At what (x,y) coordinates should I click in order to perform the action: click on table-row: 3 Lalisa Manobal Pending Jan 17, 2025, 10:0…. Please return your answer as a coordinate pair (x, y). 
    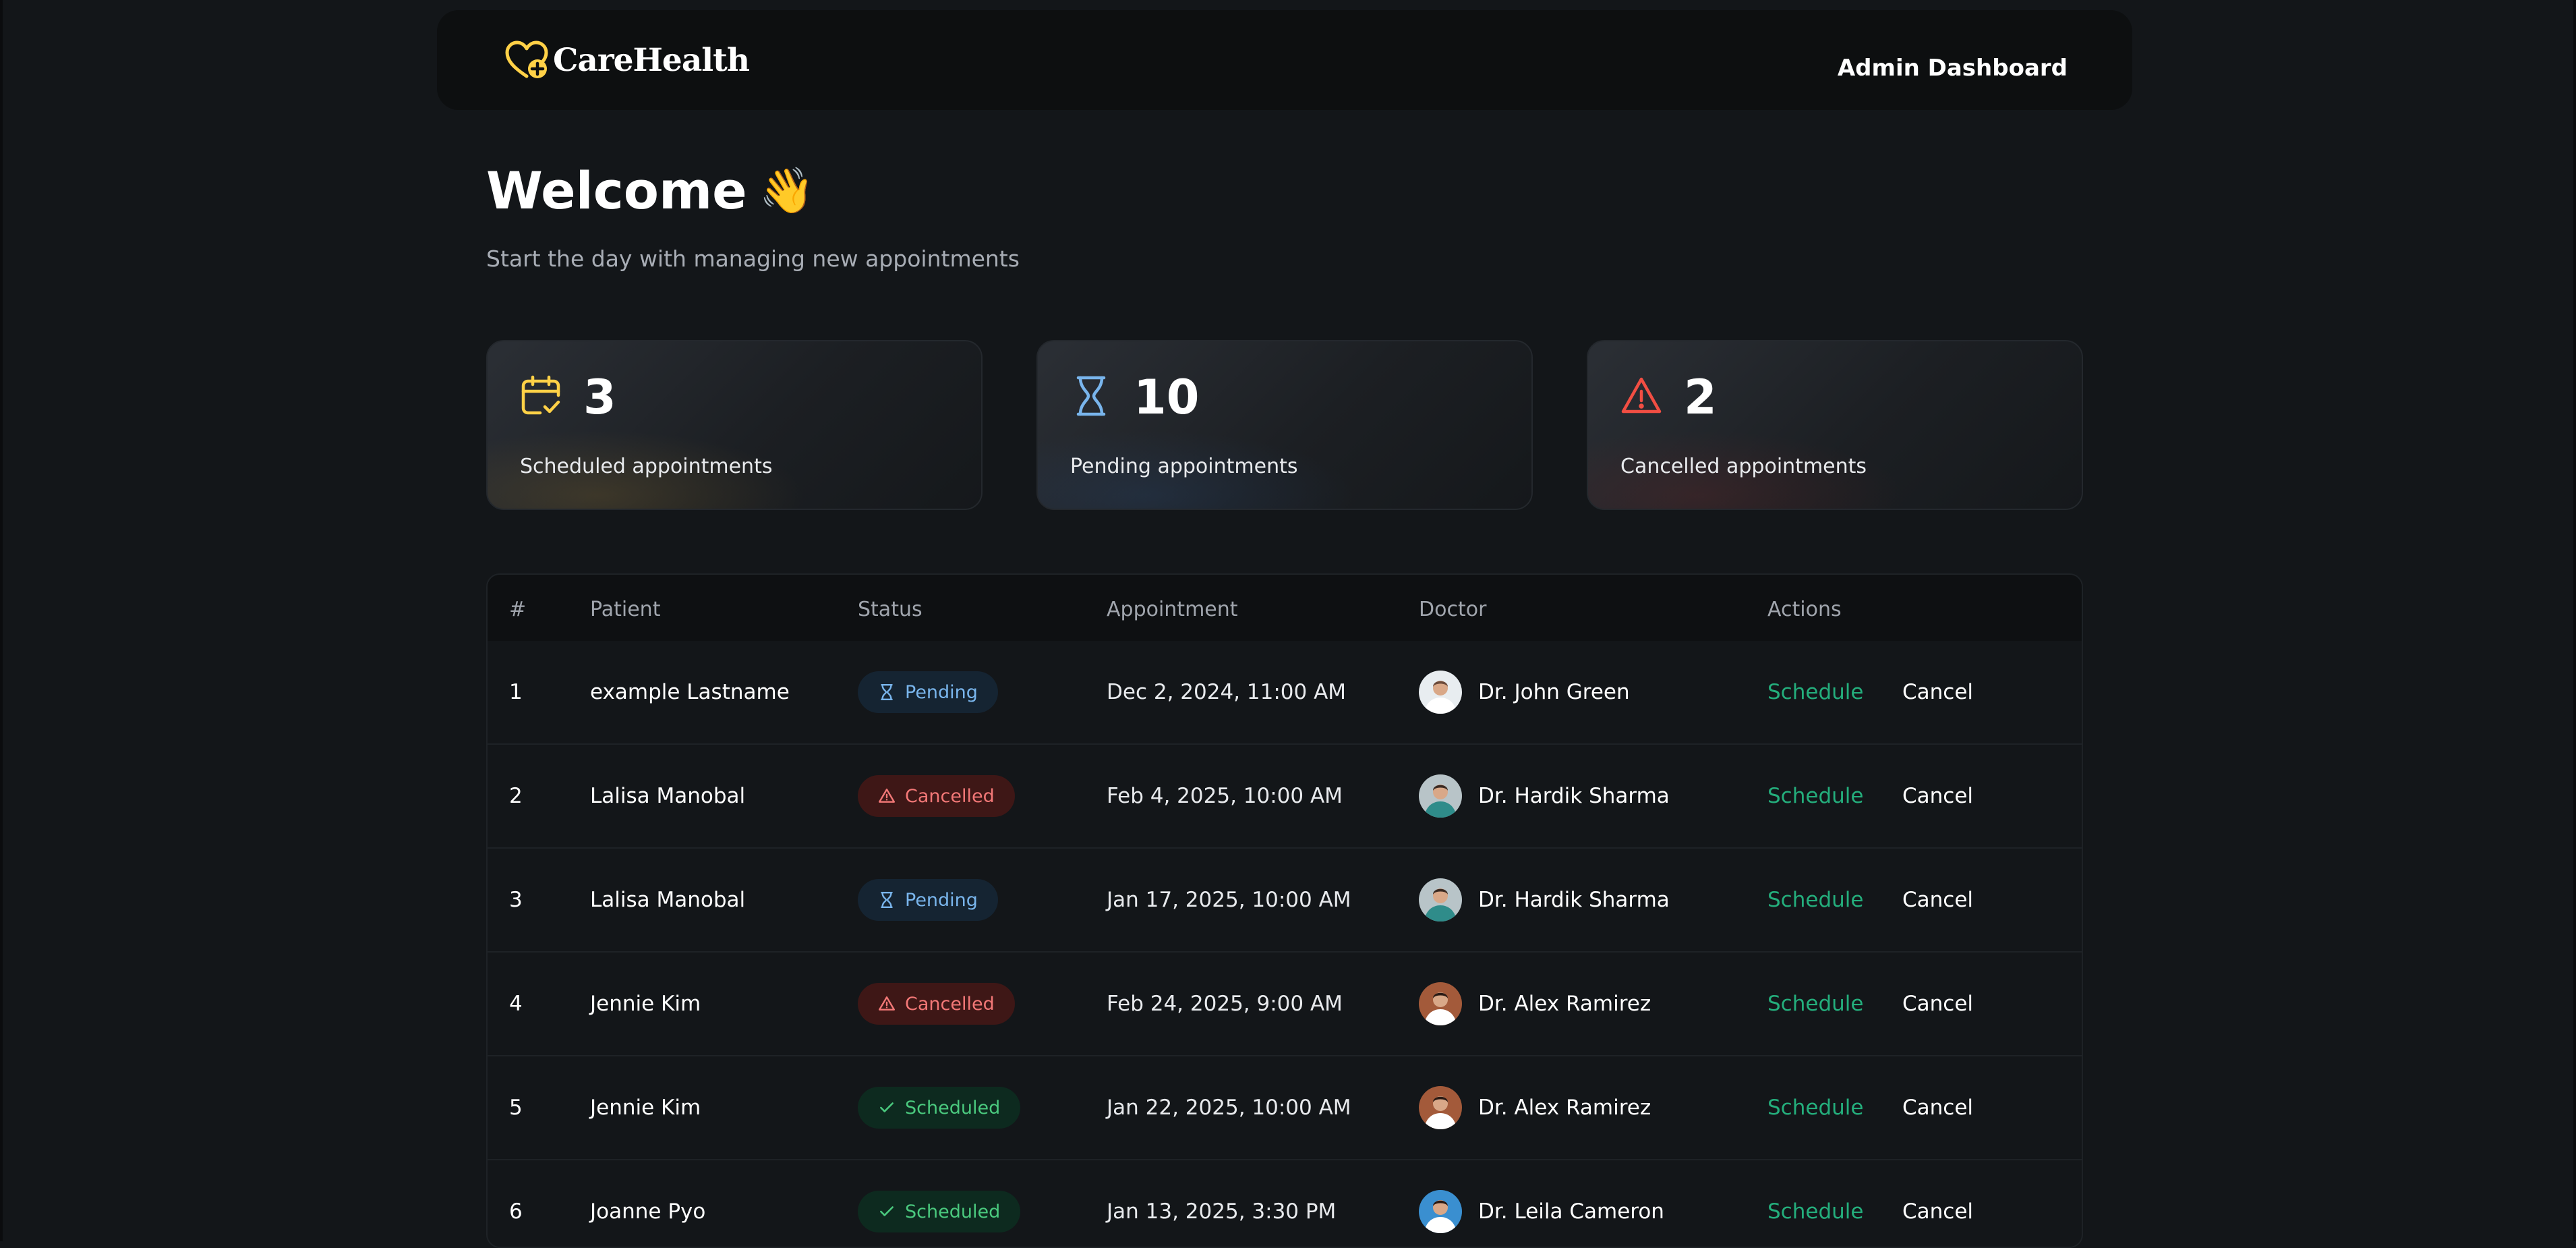
    Looking at the image, I should click on (1285, 901).